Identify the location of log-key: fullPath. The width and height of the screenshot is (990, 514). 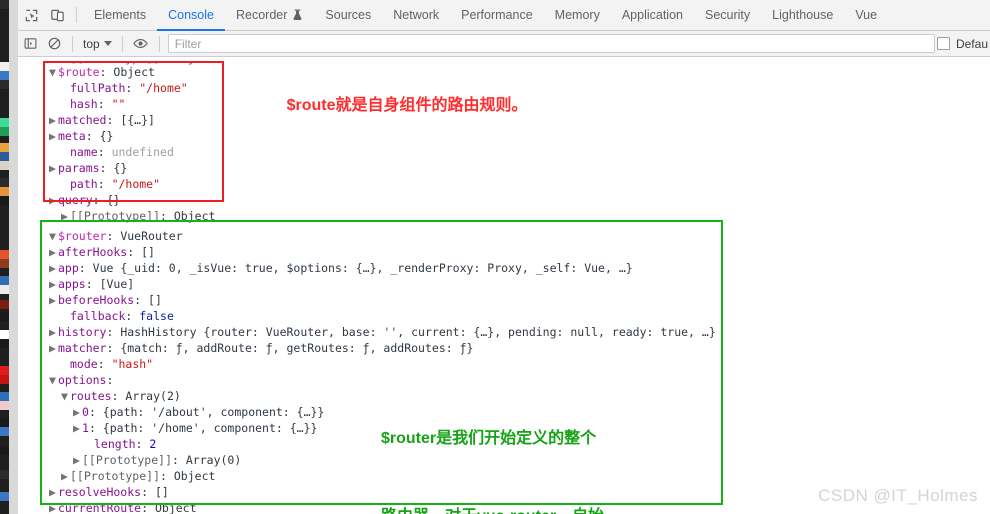
(98, 88).